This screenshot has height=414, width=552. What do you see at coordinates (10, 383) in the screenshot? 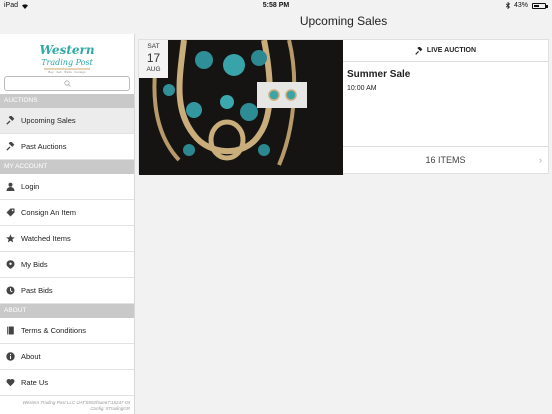
I see `heart-icon` at bounding box center [10, 383].